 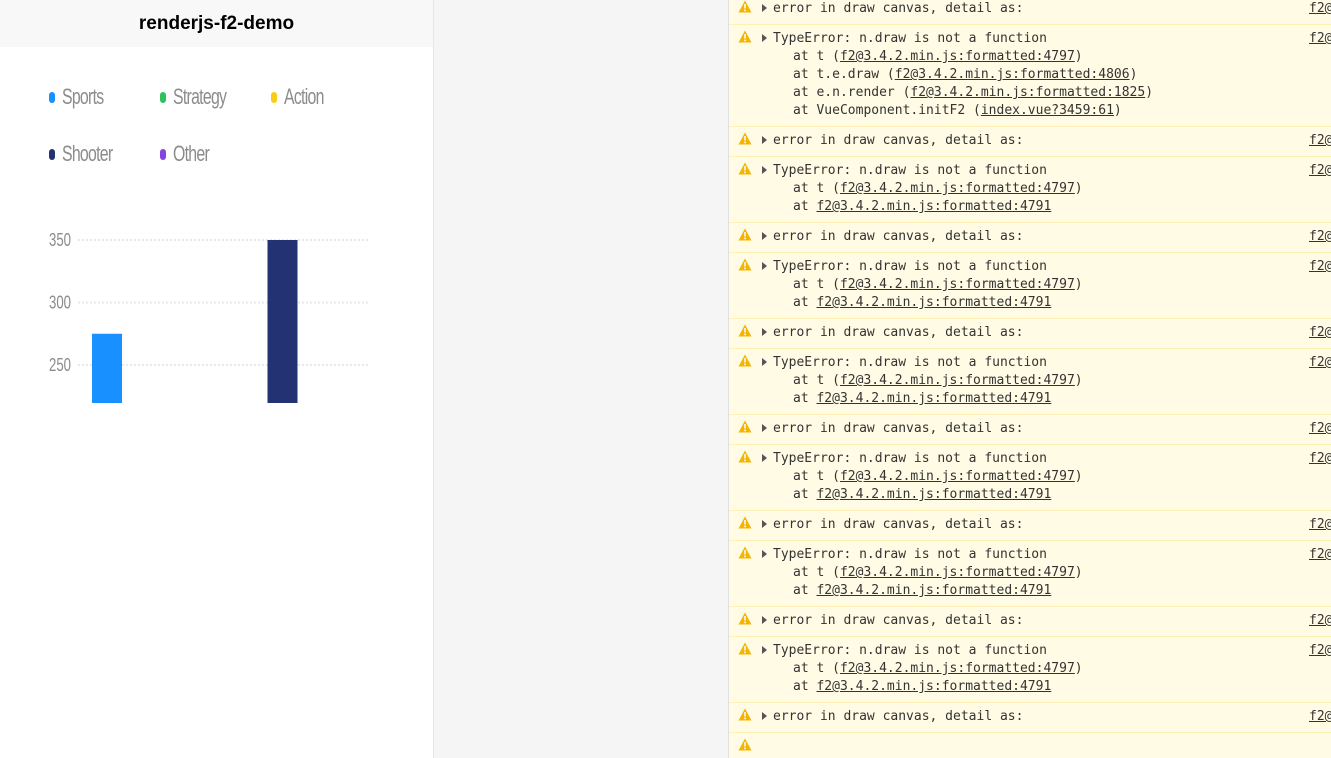 What do you see at coordinates (163, 154) in the screenshot?
I see `legend-marker-icon` at bounding box center [163, 154].